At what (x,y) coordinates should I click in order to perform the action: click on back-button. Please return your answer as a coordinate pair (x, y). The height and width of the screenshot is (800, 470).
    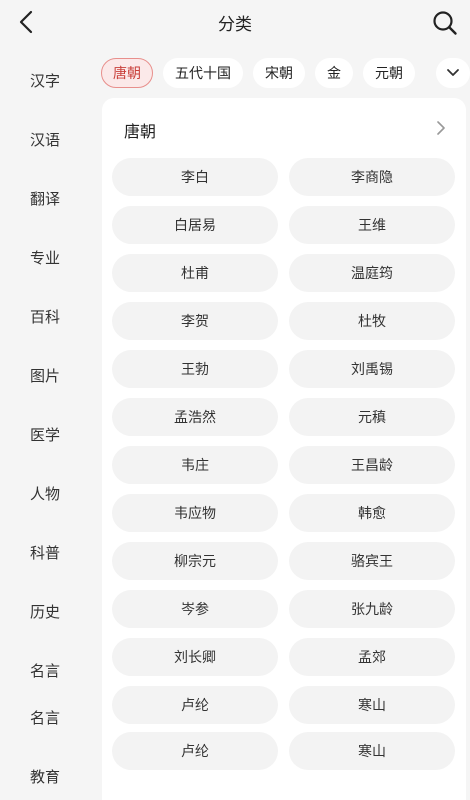
    Looking at the image, I should click on (26, 22).